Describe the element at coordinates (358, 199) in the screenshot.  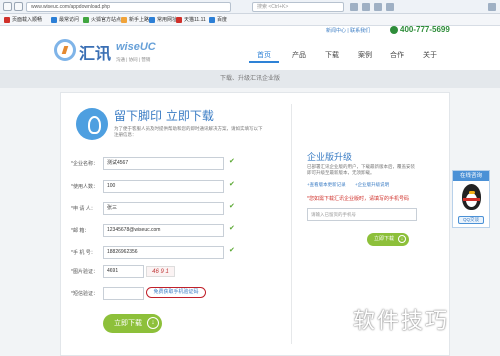
I see `upgrade-warning: *您如需下载汇讯企业版时，请填写的手机号码` at that location.